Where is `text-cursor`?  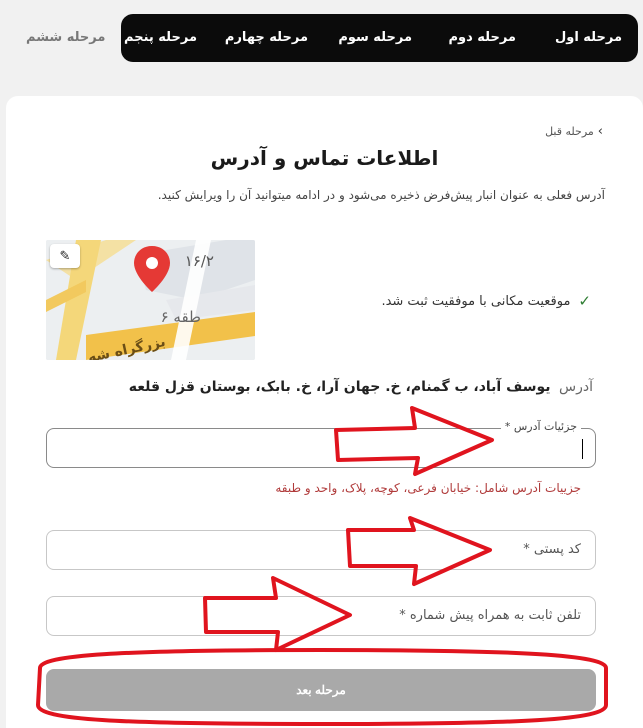 text-cursor is located at coordinates (582, 449).